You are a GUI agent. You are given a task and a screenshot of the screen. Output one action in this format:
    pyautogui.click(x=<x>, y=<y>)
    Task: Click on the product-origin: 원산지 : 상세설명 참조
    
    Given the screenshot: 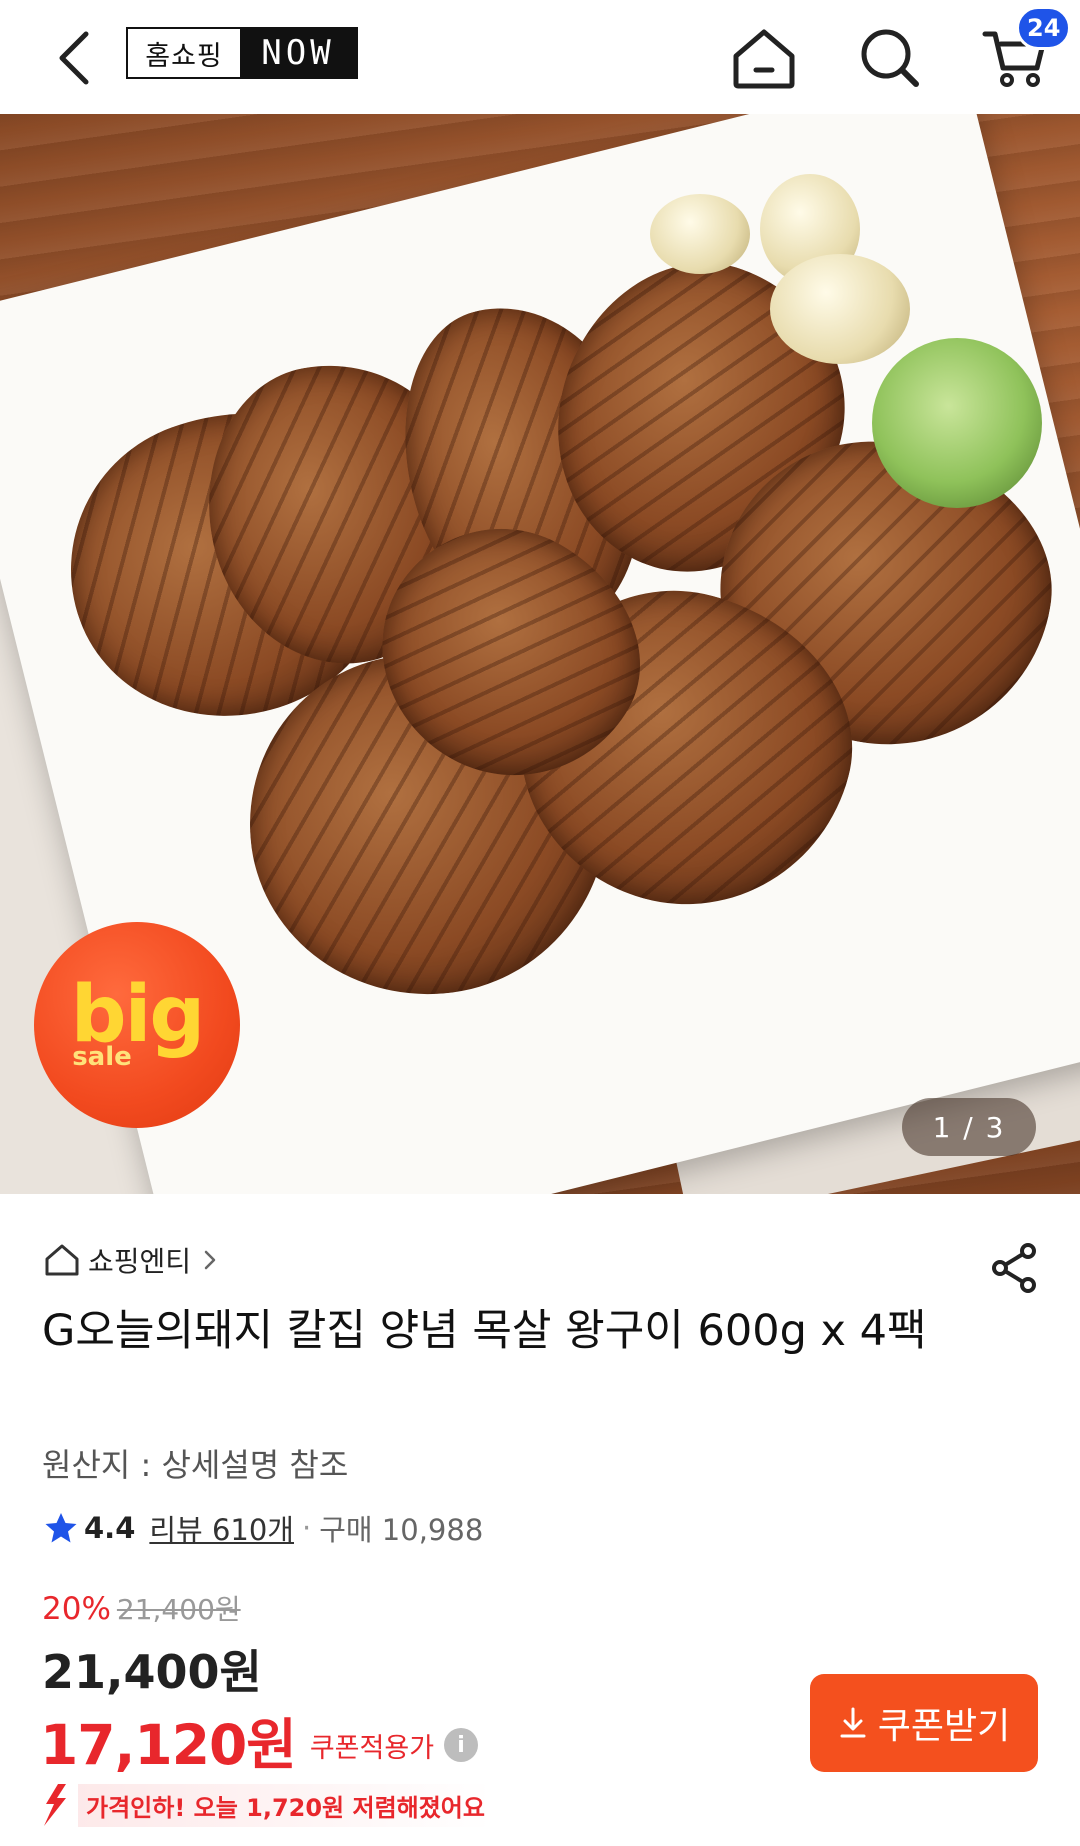 What is the action you would take?
    pyautogui.click(x=195, y=1465)
    